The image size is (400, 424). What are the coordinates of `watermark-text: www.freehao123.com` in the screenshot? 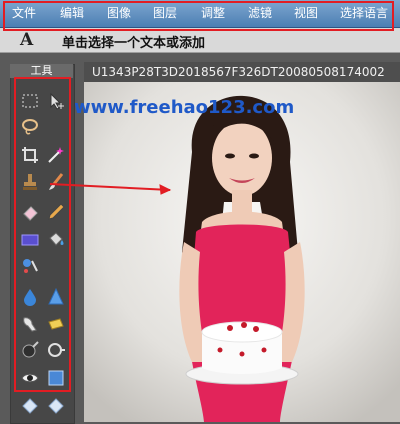 It's located at (184, 107).